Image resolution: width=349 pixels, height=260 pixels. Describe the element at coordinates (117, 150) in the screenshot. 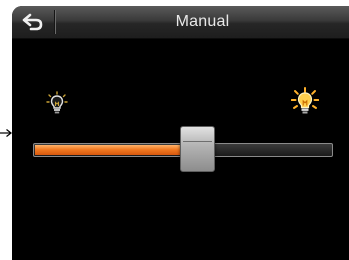

I see `slider-fill` at that location.